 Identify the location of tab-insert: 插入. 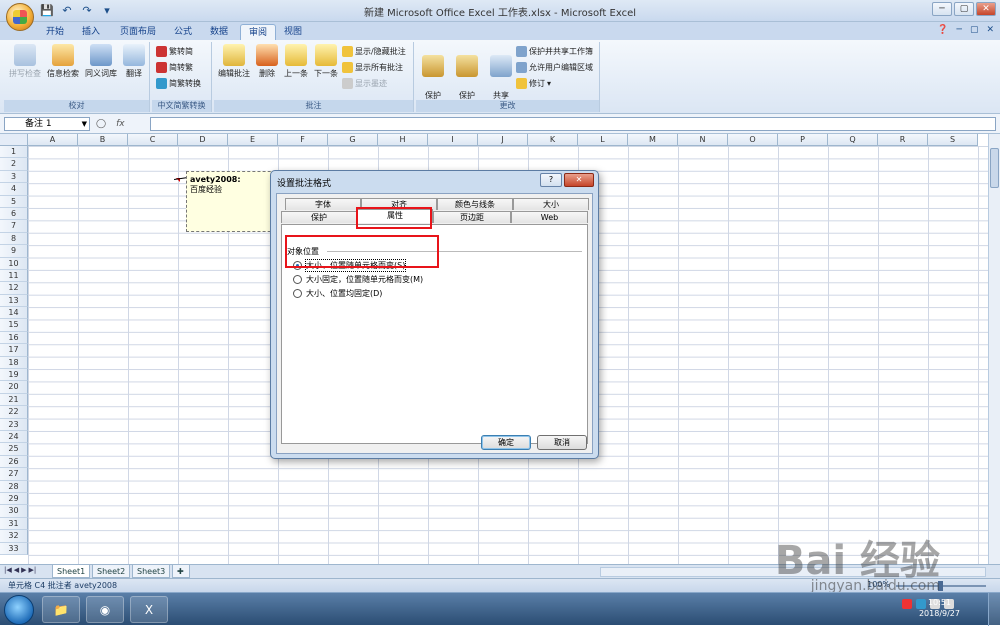
(91, 32).